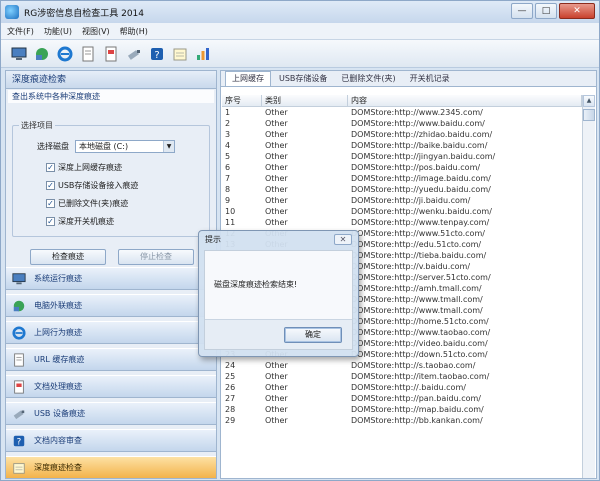 The image size is (600, 481). Describe the element at coordinates (111, 413) in the screenshot. I see `nav-usb-device: USB 设备痕迹` at that location.